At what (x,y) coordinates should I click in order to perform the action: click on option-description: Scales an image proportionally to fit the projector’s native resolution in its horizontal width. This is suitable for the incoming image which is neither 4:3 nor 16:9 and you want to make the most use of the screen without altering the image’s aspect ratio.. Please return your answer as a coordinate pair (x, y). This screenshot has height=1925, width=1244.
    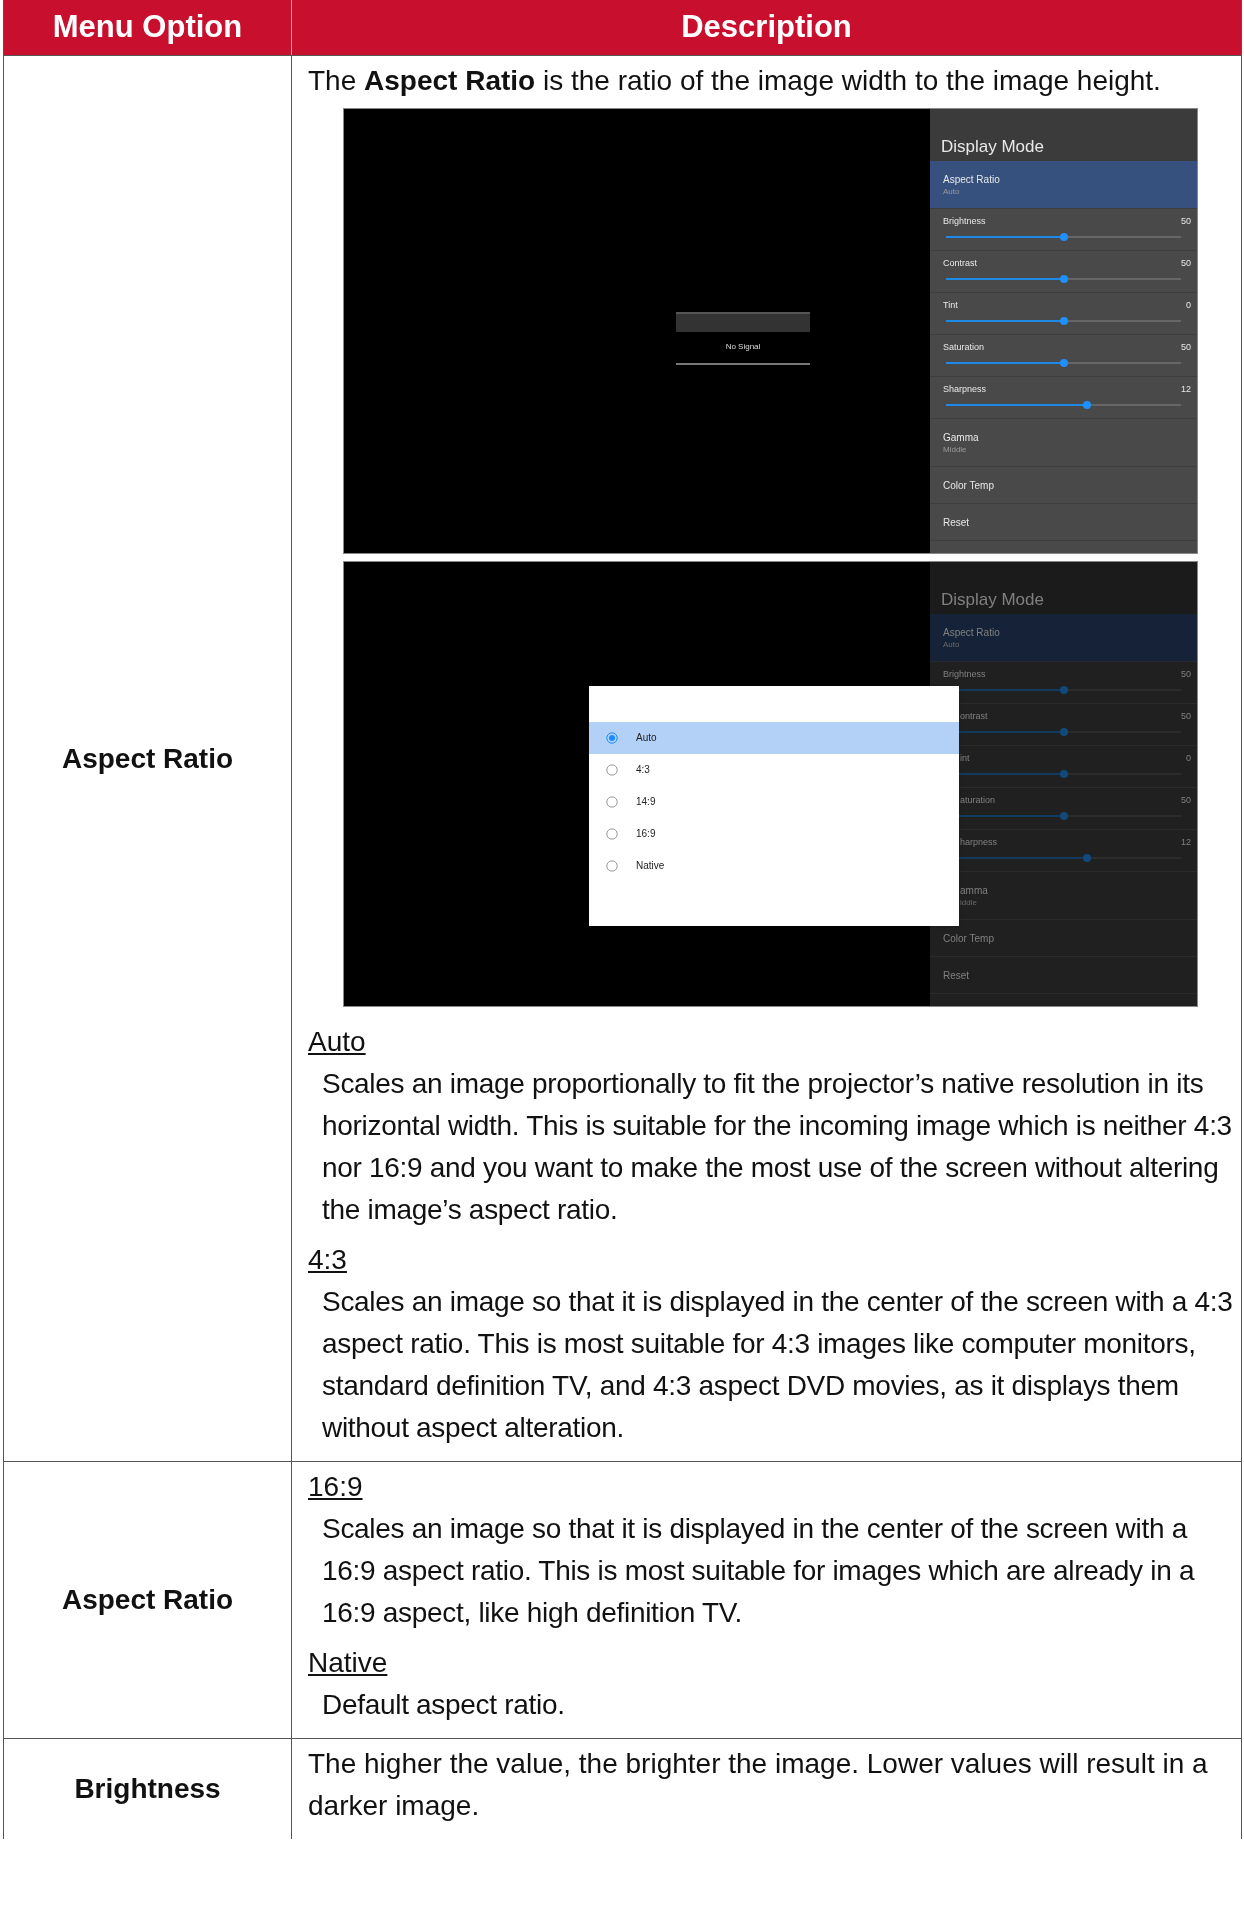
    Looking at the image, I should click on (777, 1147).